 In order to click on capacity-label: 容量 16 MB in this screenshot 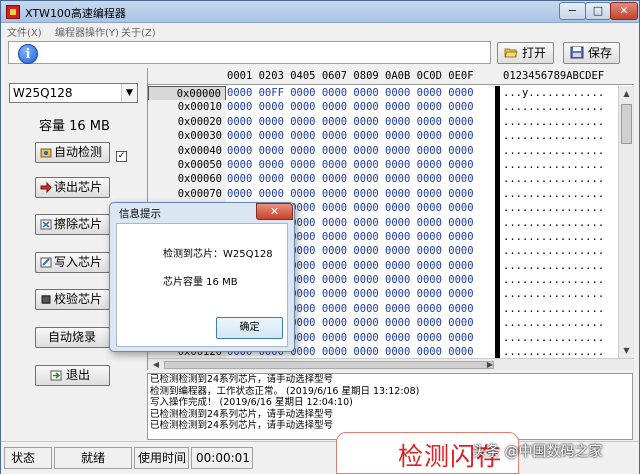, I will do `click(74, 126)`.